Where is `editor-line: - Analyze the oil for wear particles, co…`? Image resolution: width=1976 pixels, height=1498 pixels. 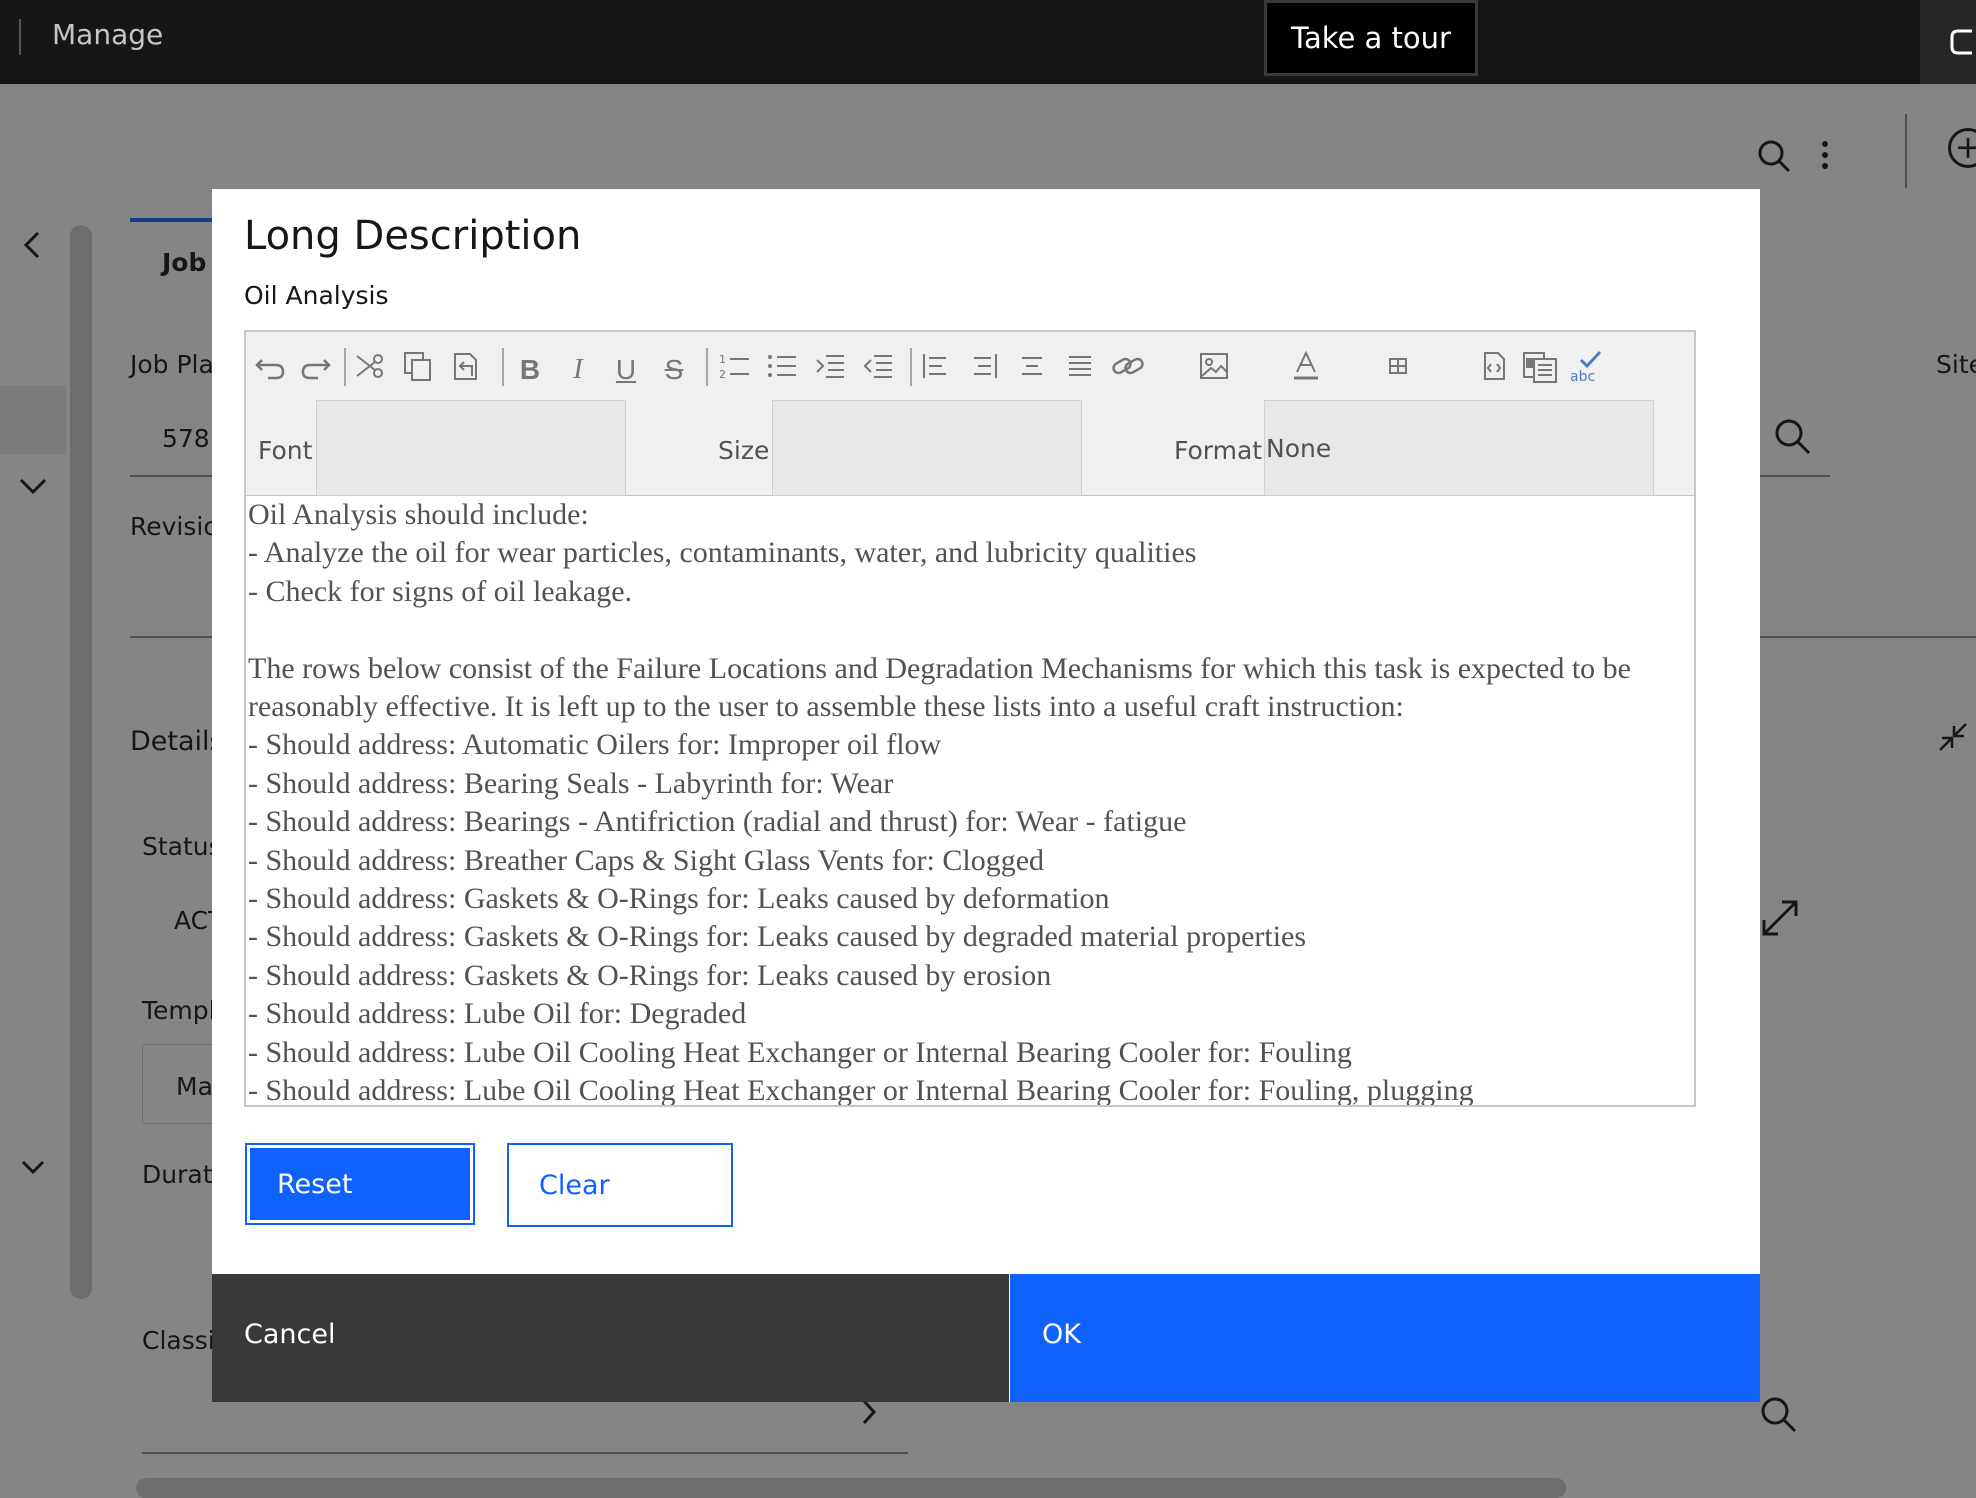 editor-line: - Analyze the oil for wear particles, co… is located at coordinates (722, 553).